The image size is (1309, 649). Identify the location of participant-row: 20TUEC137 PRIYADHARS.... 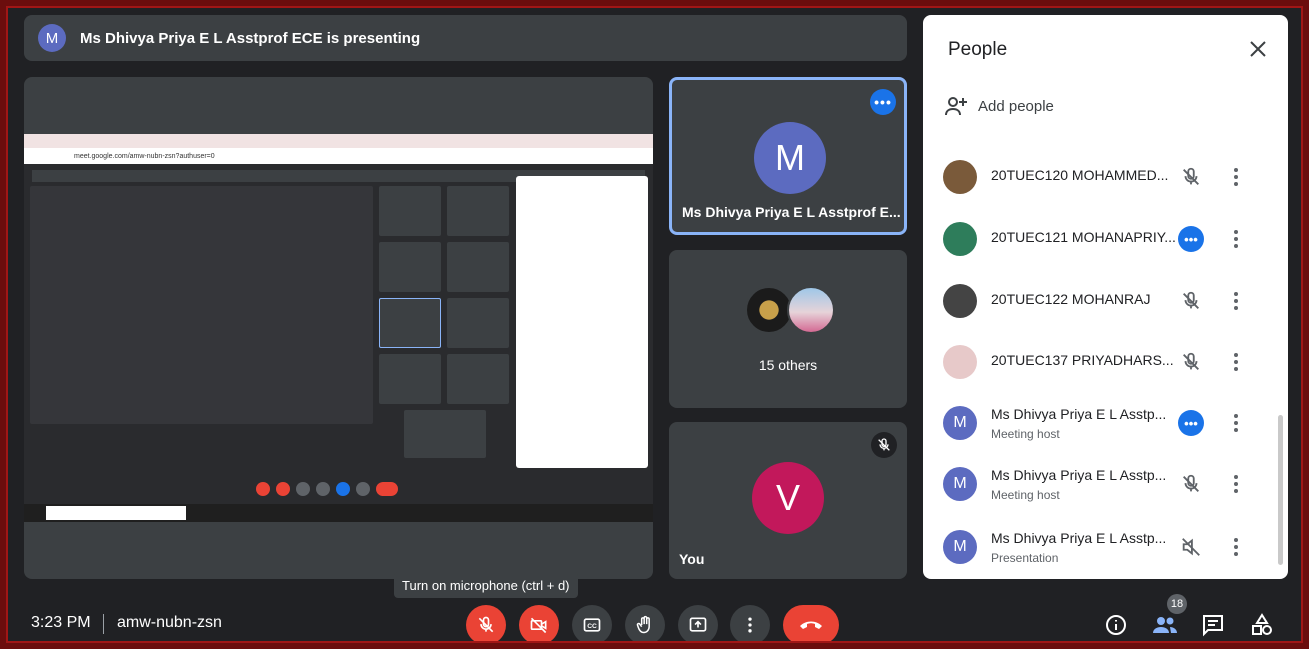
(1105, 363).